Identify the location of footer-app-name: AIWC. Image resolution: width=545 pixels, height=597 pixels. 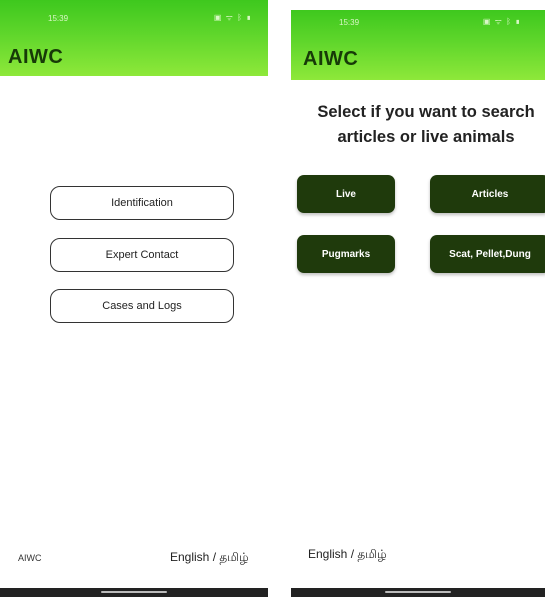
(30, 558).